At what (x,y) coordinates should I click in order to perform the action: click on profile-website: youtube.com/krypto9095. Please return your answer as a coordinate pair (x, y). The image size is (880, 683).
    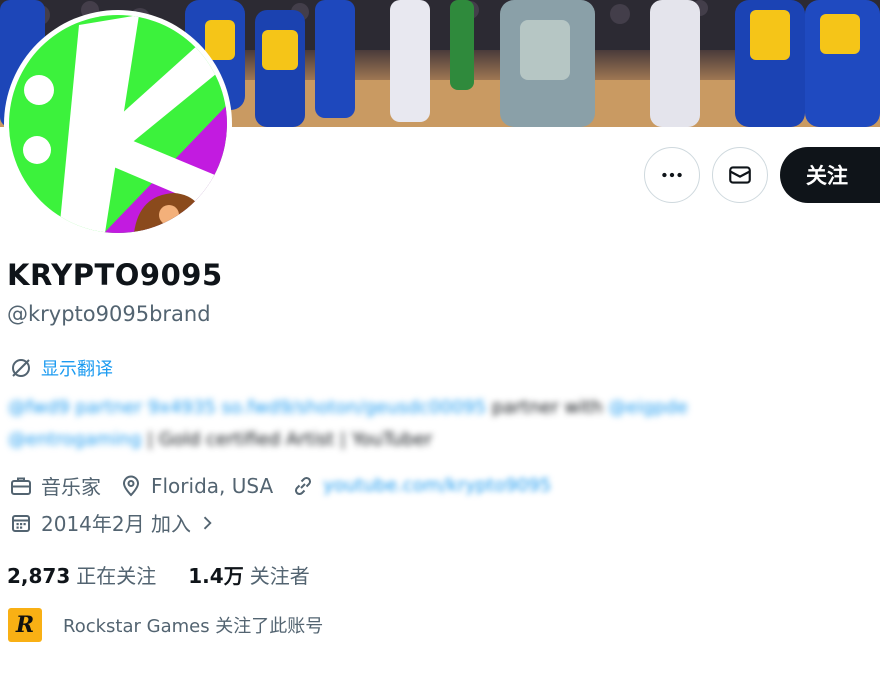
    Looking at the image, I should click on (421, 486).